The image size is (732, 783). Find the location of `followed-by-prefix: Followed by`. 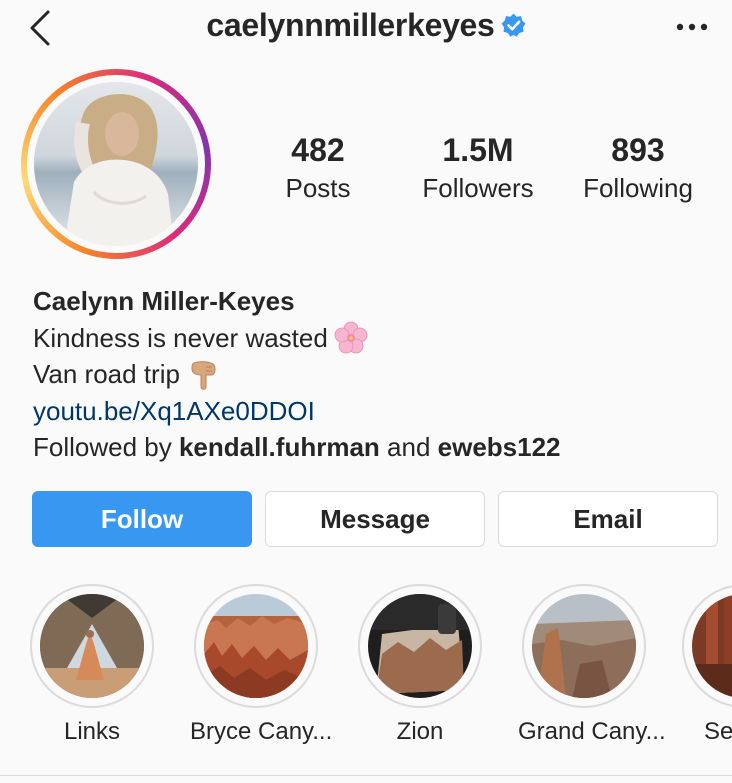

followed-by-prefix: Followed by is located at coordinates (102, 447).